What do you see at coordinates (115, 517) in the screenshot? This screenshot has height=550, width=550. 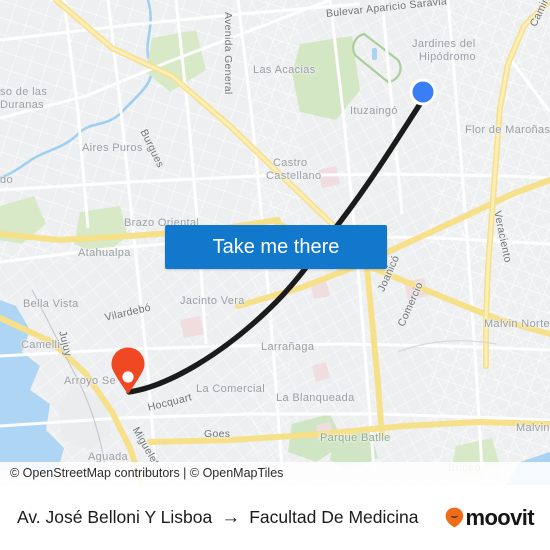 I see `origin-label: Av. José Belloni Y Lisboa` at bounding box center [115, 517].